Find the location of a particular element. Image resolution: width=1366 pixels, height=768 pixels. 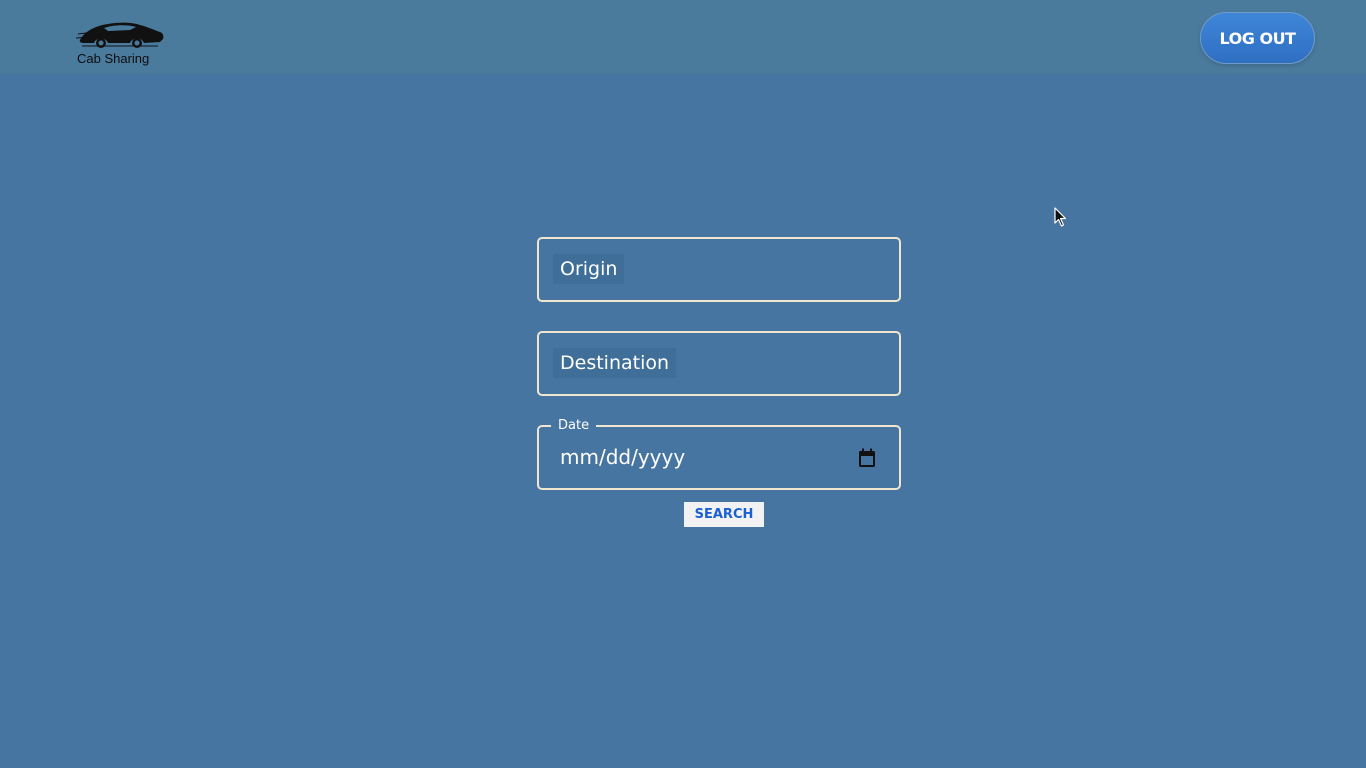

search-button: SEARCH is located at coordinates (724, 514).